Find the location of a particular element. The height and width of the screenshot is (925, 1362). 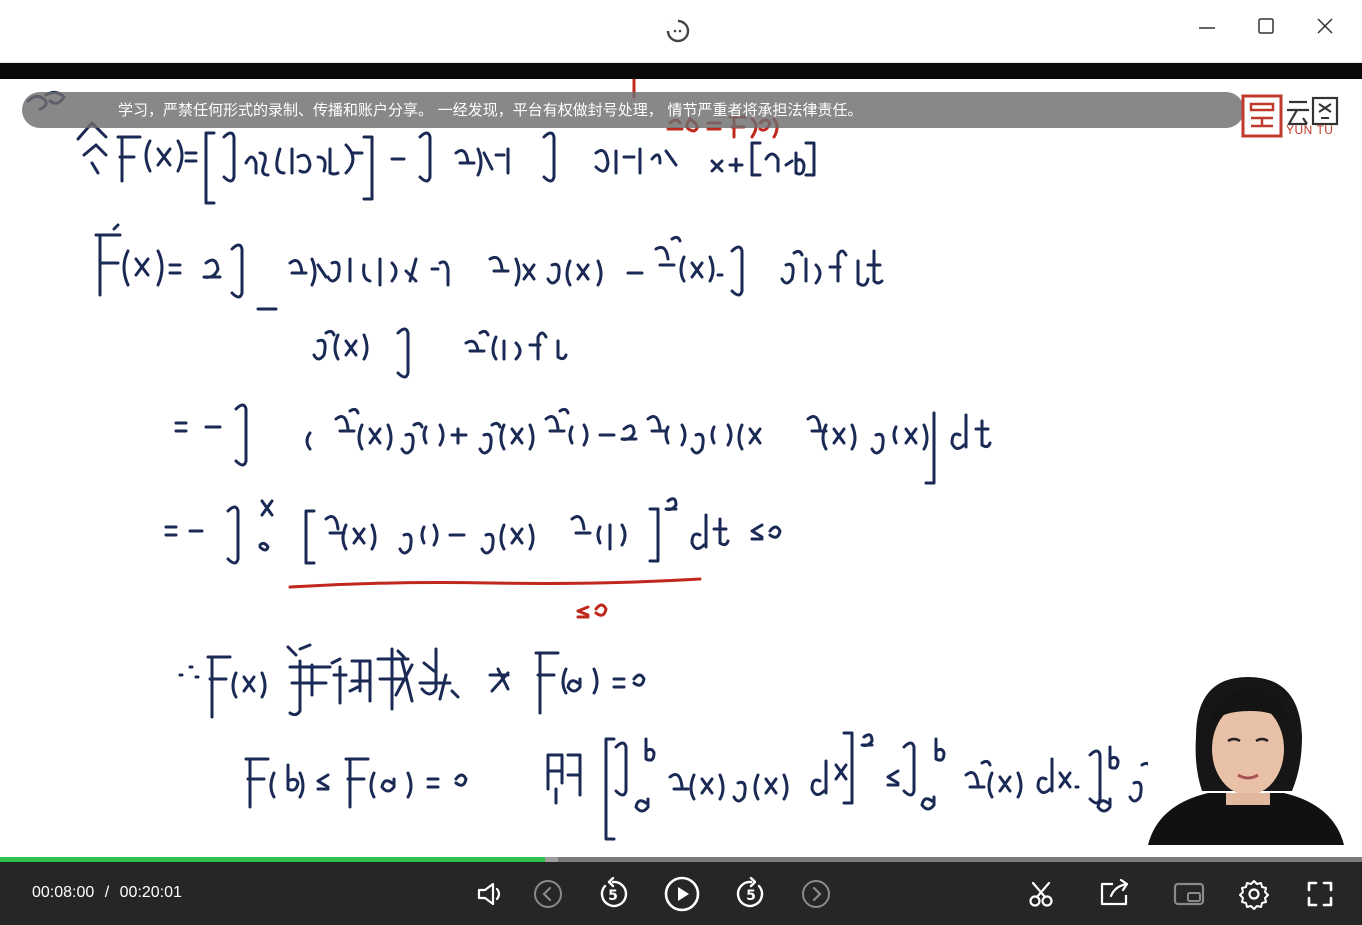

forward-seconds-label: 5 is located at coordinates (751, 896).